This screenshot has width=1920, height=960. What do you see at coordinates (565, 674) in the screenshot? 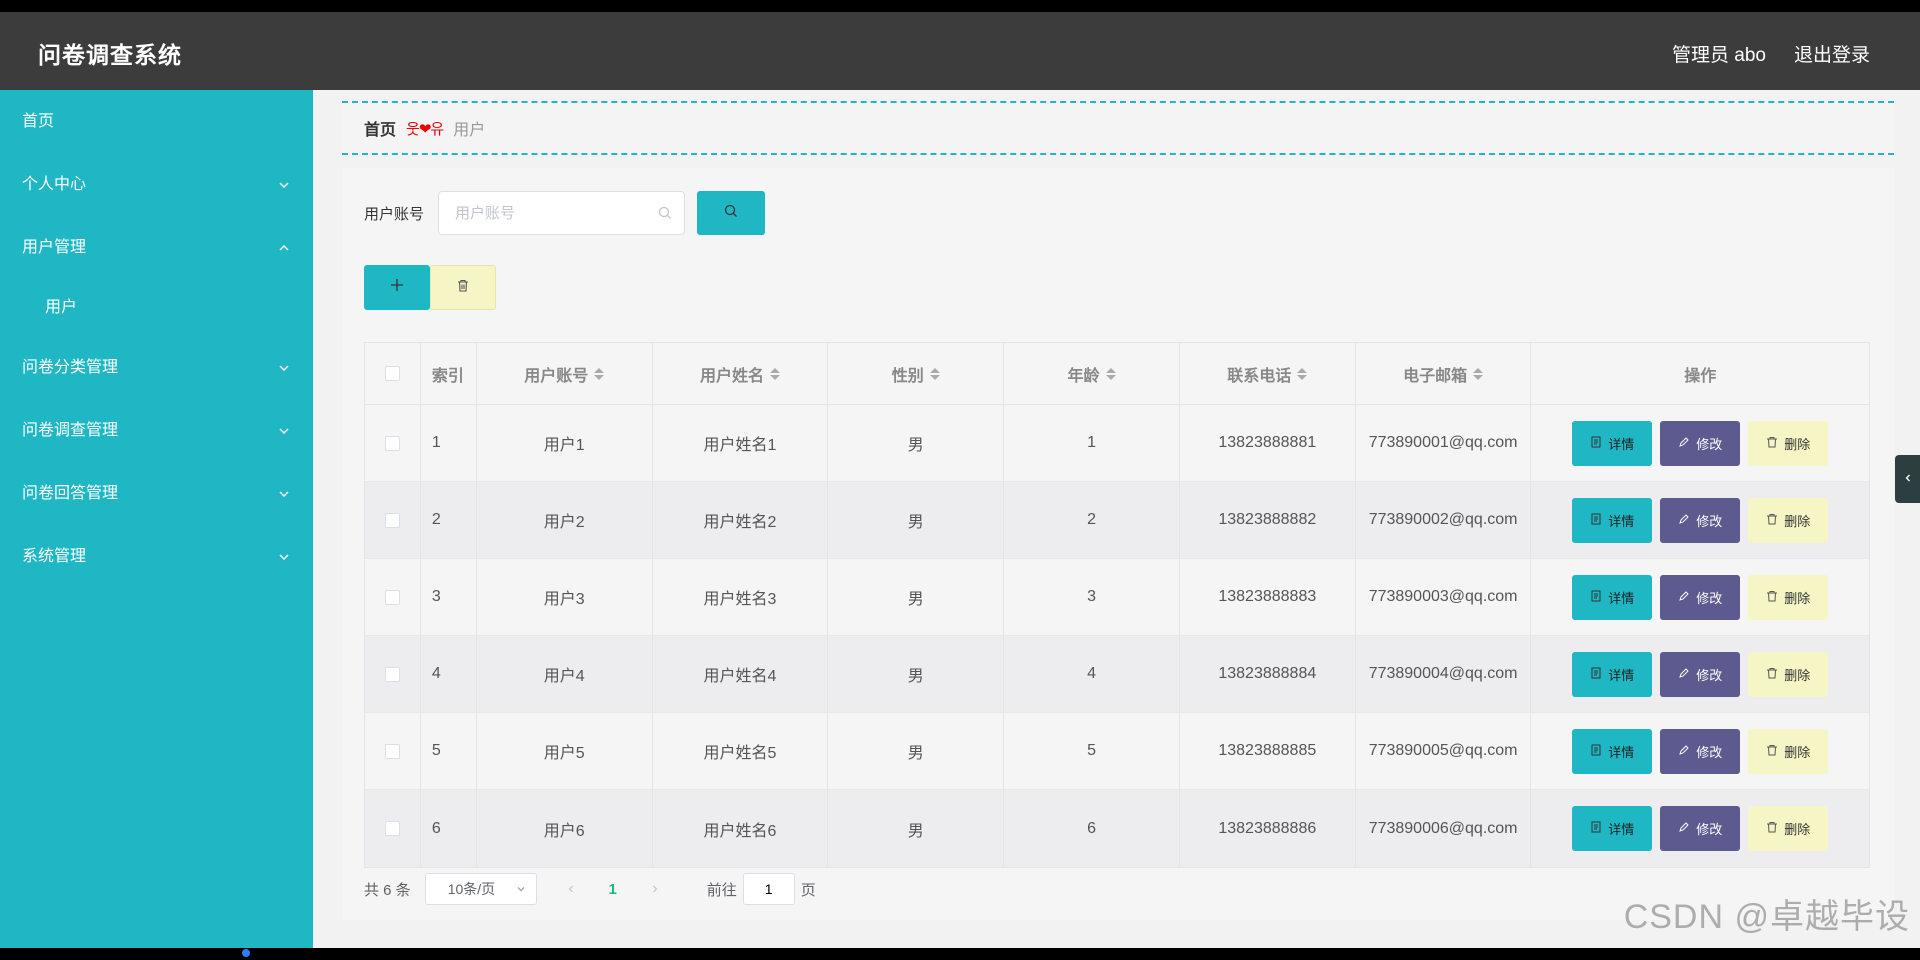
I see `cell-account: 用户4` at bounding box center [565, 674].